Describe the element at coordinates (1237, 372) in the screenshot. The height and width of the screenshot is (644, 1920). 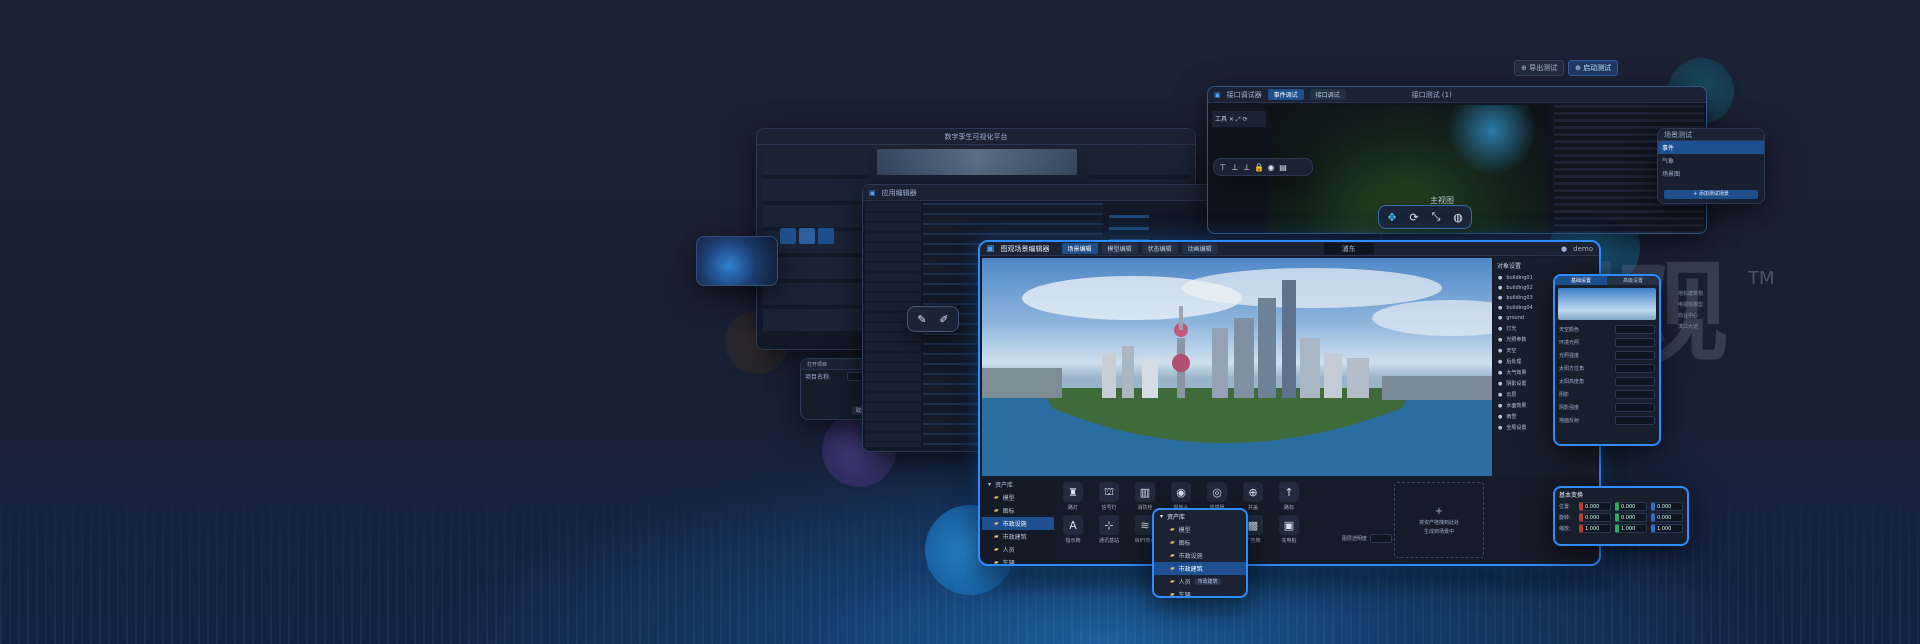
I see `city-scene-svg` at that location.